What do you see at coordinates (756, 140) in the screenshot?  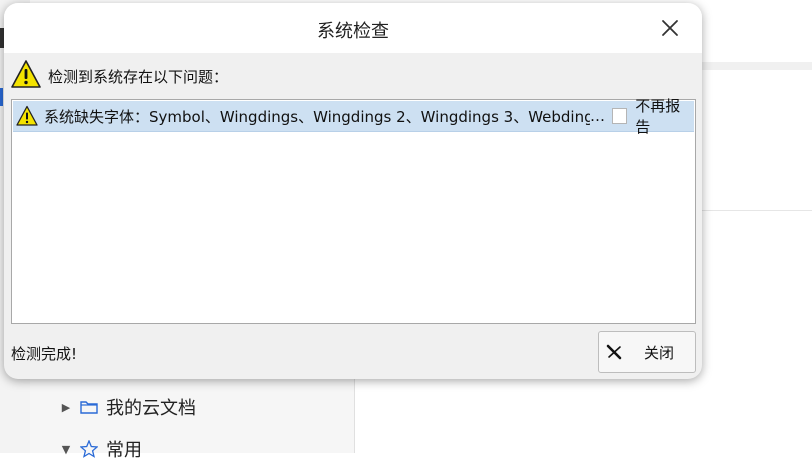 I see `background-panel` at bounding box center [756, 140].